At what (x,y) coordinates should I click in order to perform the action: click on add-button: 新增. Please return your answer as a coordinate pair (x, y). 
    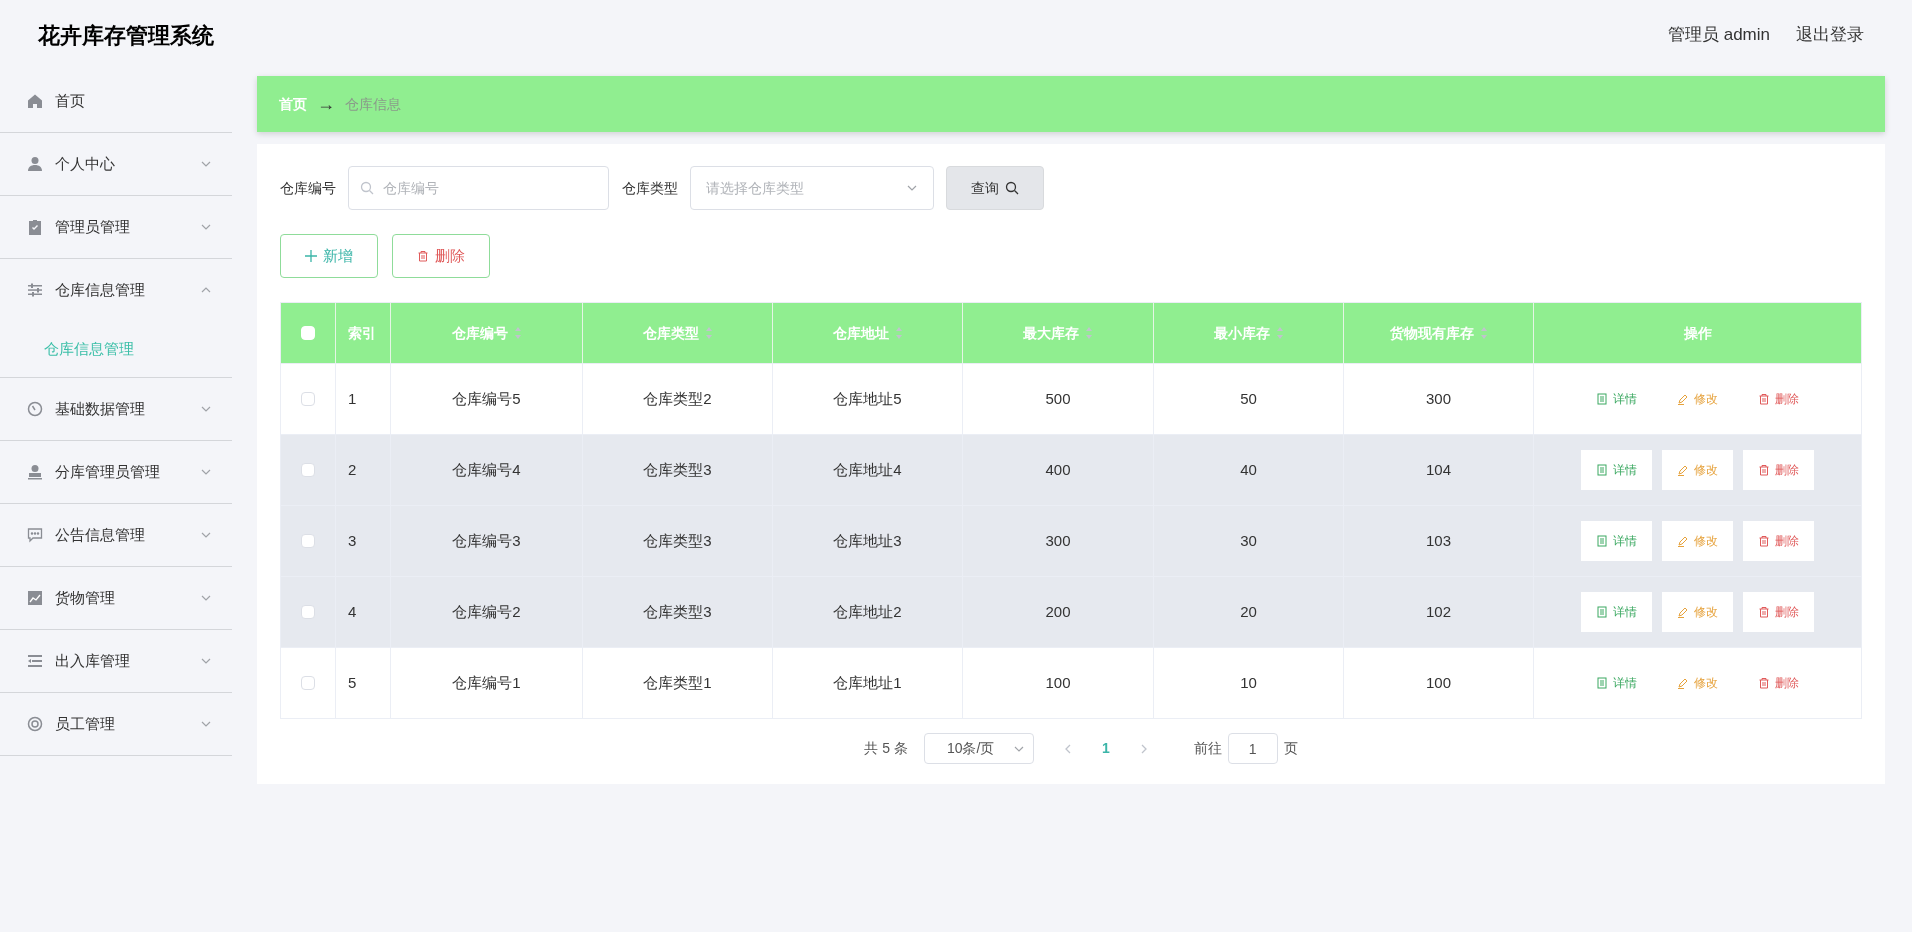
    Looking at the image, I should click on (329, 256).